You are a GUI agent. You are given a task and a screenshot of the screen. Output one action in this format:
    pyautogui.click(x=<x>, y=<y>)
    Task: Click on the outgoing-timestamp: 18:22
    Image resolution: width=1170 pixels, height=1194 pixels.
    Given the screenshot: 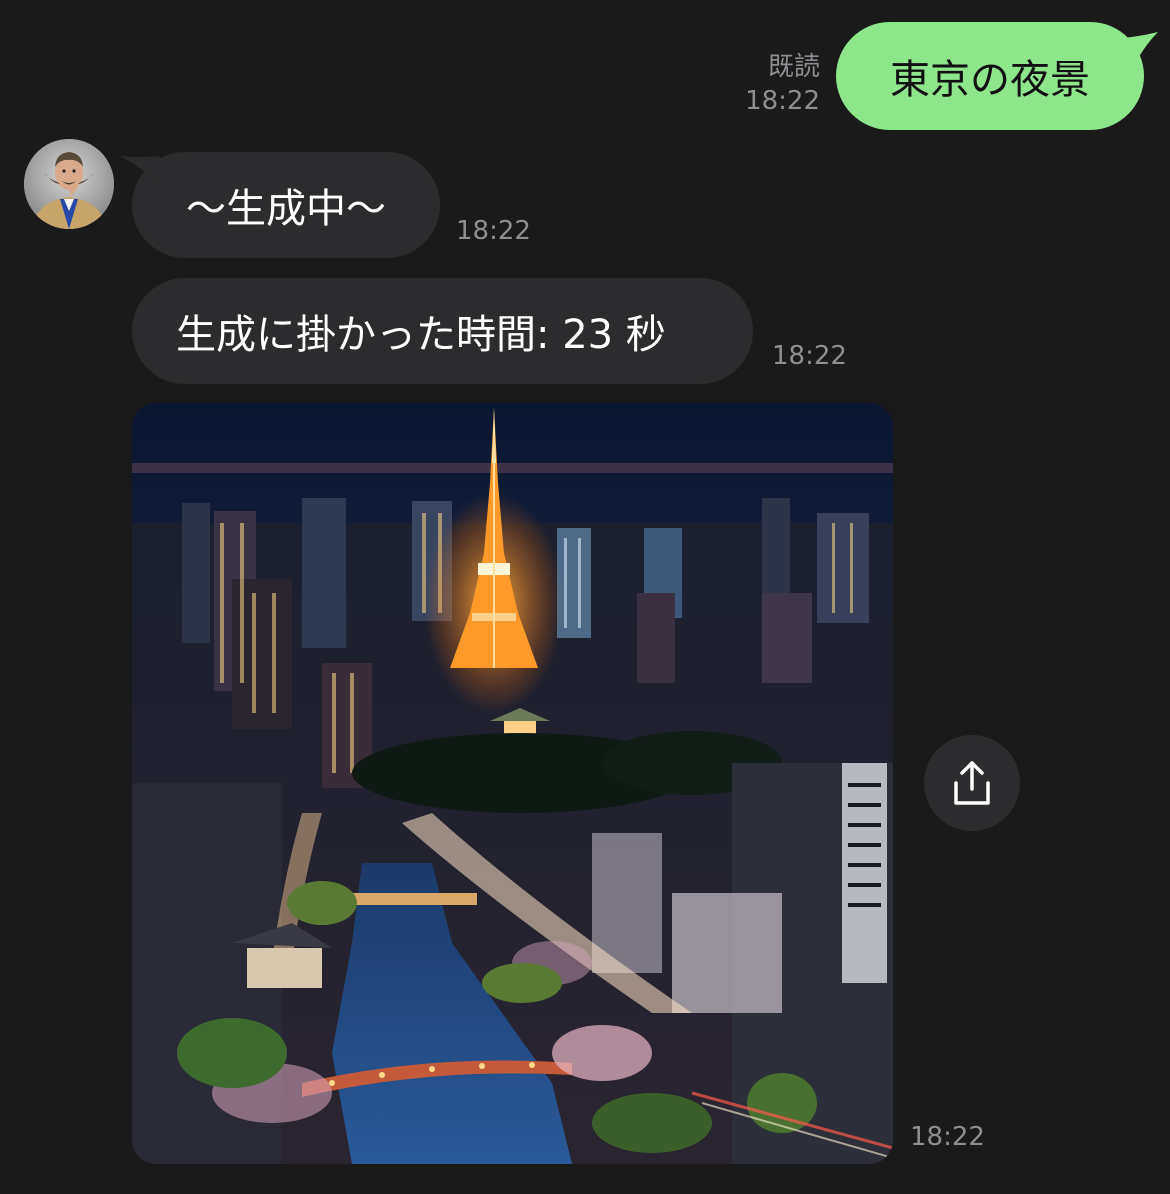 What is the action you would take?
    pyautogui.click(x=782, y=101)
    